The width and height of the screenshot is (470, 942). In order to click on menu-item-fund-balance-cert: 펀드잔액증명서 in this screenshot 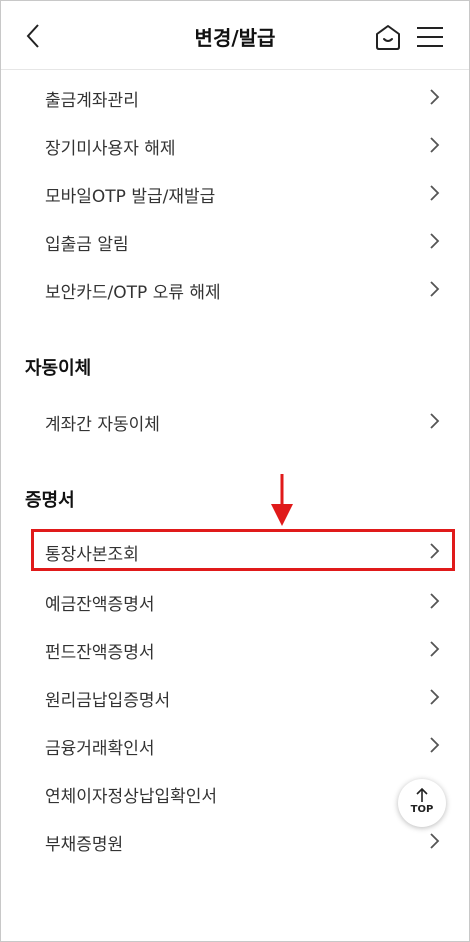, I will do `click(235, 649)`.